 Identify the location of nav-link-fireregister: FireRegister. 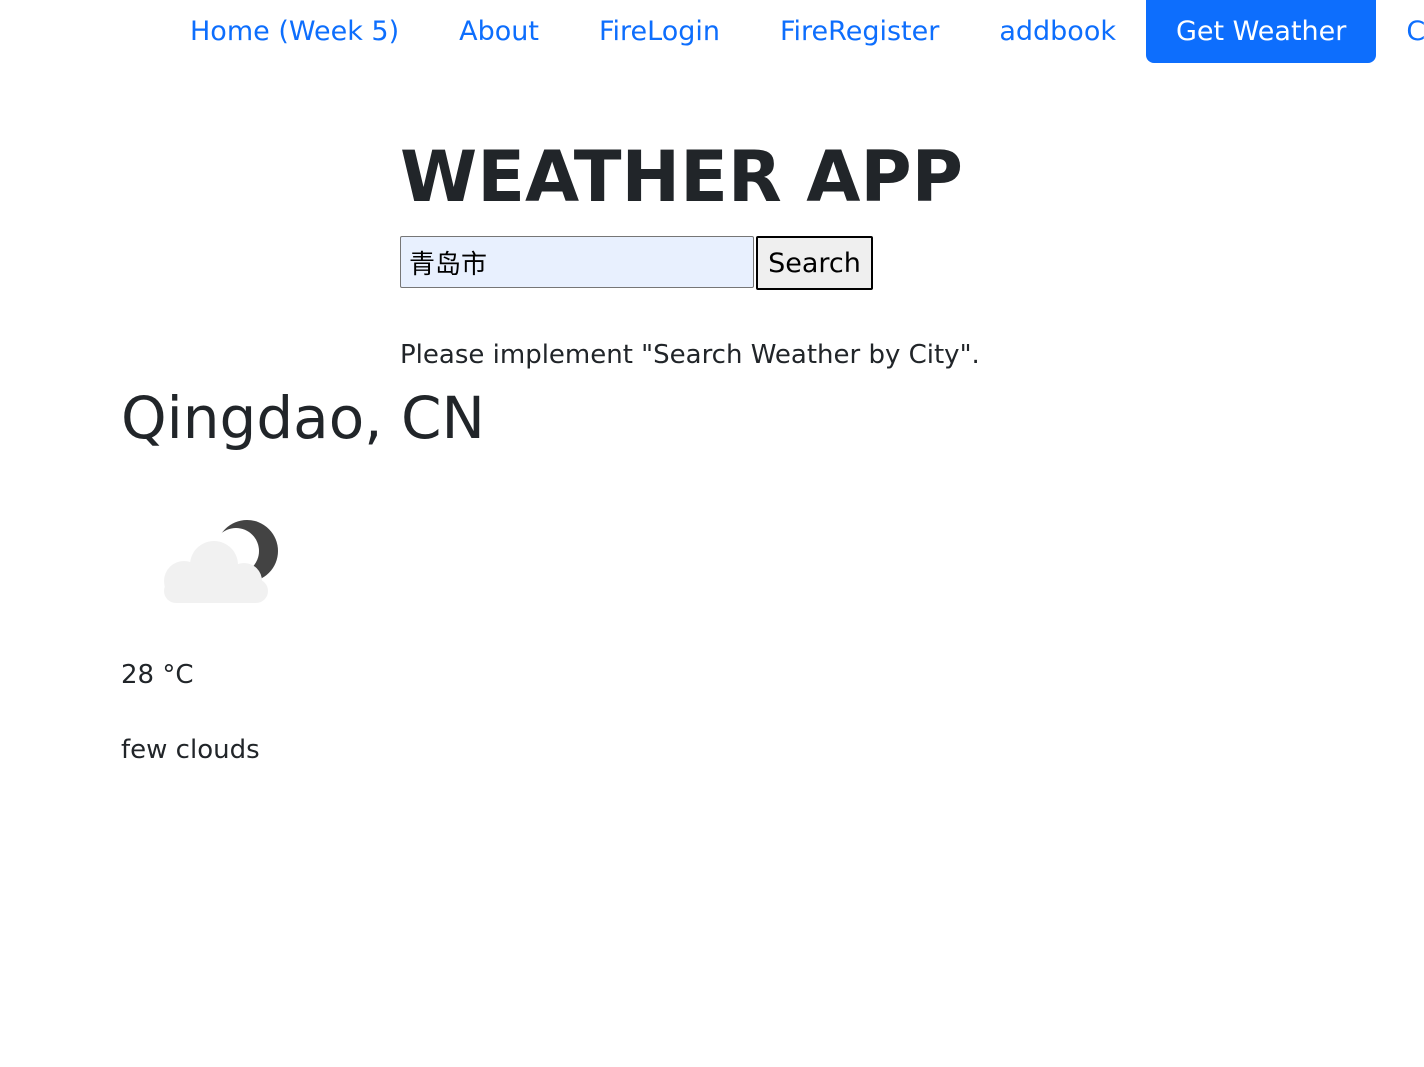
(859, 31).